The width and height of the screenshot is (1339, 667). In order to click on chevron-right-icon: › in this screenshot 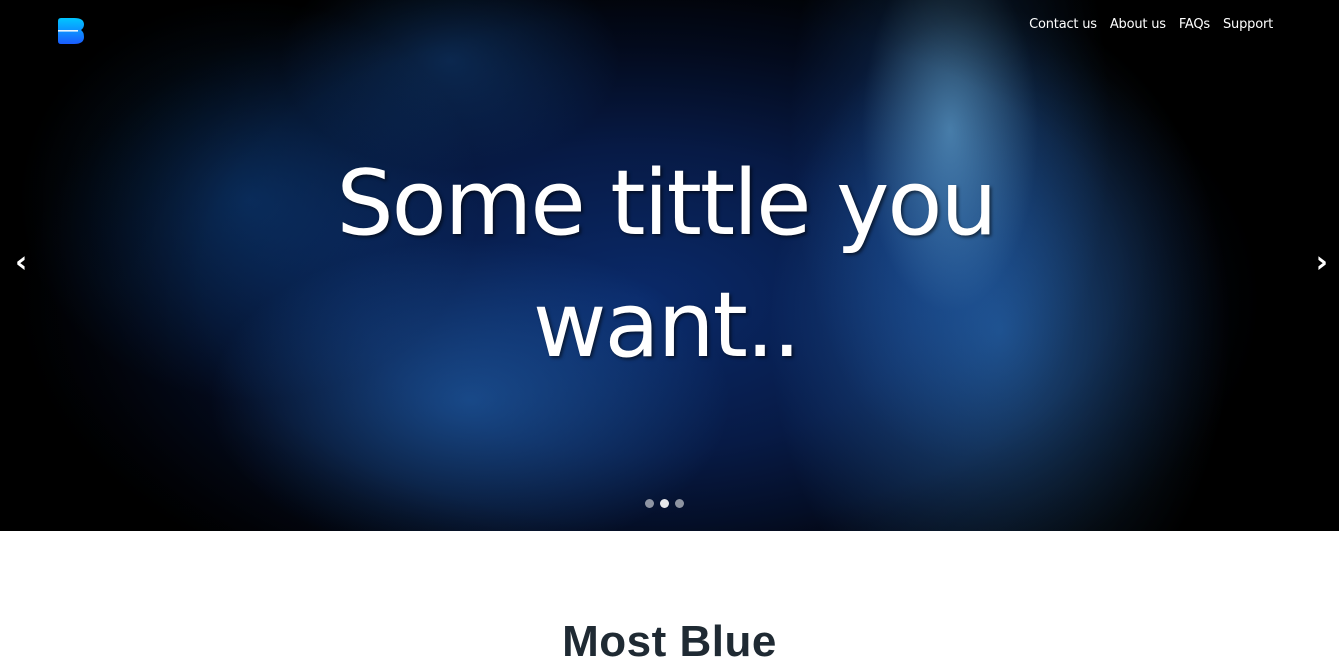, I will do `click(1321, 262)`.